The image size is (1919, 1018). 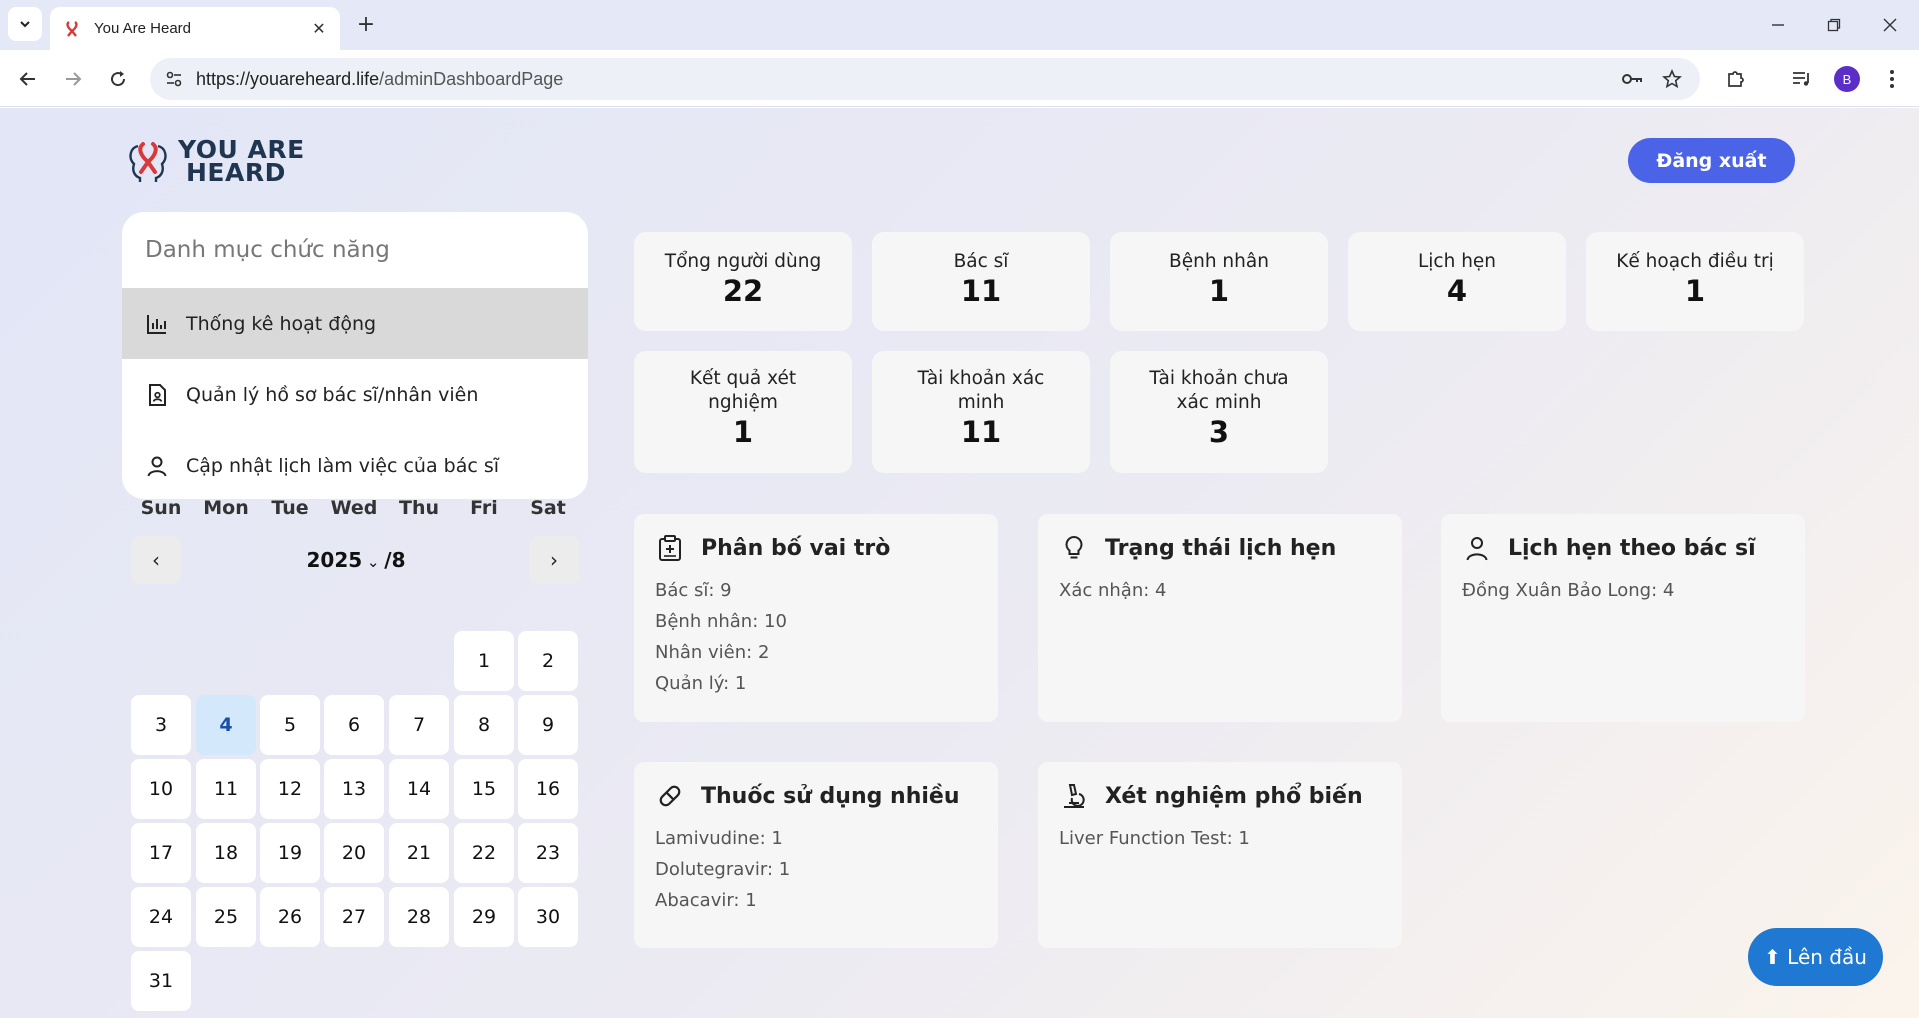 What do you see at coordinates (1711, 160) in the screenshot?
I see `logout-button: Đăng xuất` at bounding box center [1711, 160].